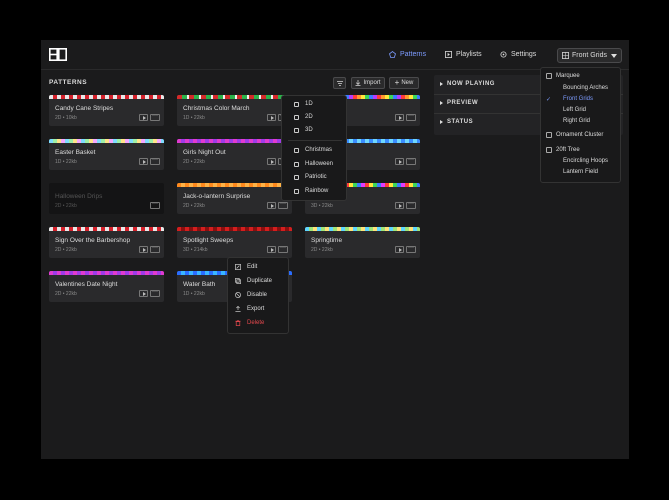  Describe the element at coordinates (106, 110) in the screenshot. I see `pattern-card: Candy Cane Stripes 2D • 10kb ···` at that location.